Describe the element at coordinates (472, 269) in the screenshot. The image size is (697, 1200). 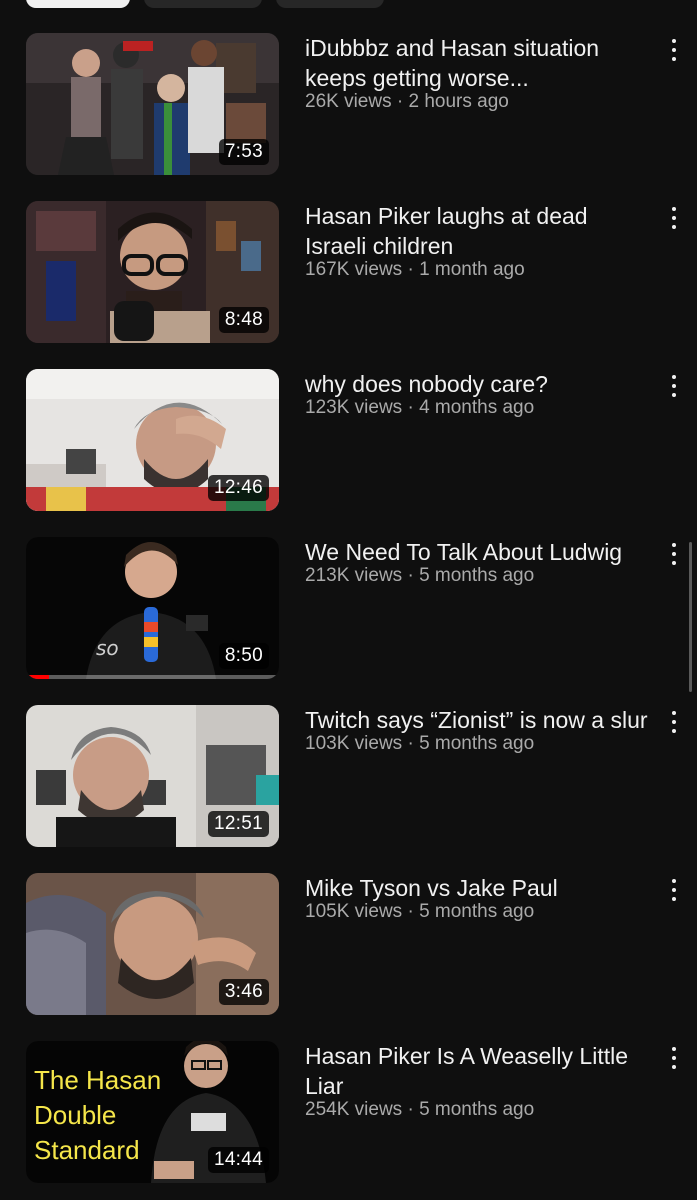
I see `video-age: 1 month ago` at that location.